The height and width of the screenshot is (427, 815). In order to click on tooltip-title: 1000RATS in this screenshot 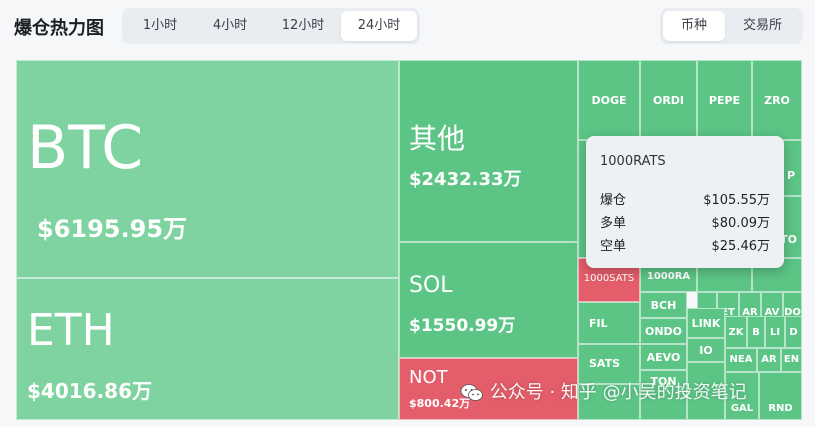, I will do `click(633, 161)`.